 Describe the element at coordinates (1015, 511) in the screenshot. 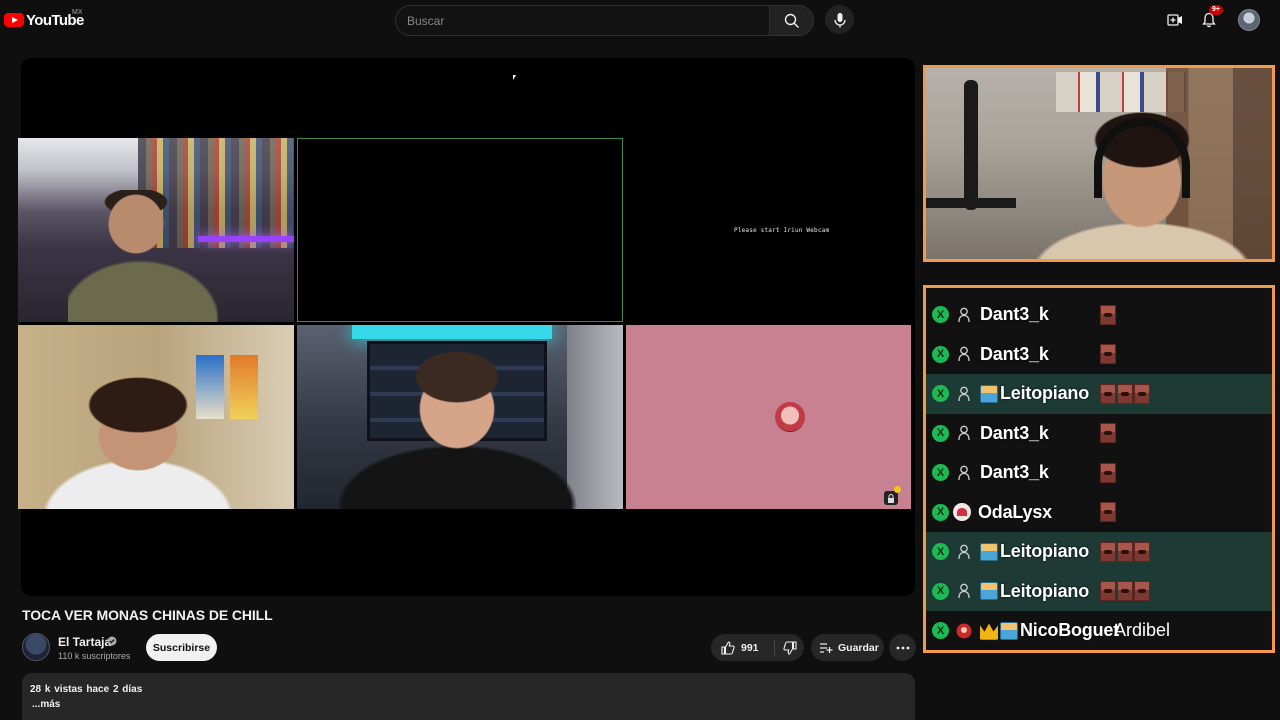

I see `chat-username: OdaLysx` at that location.